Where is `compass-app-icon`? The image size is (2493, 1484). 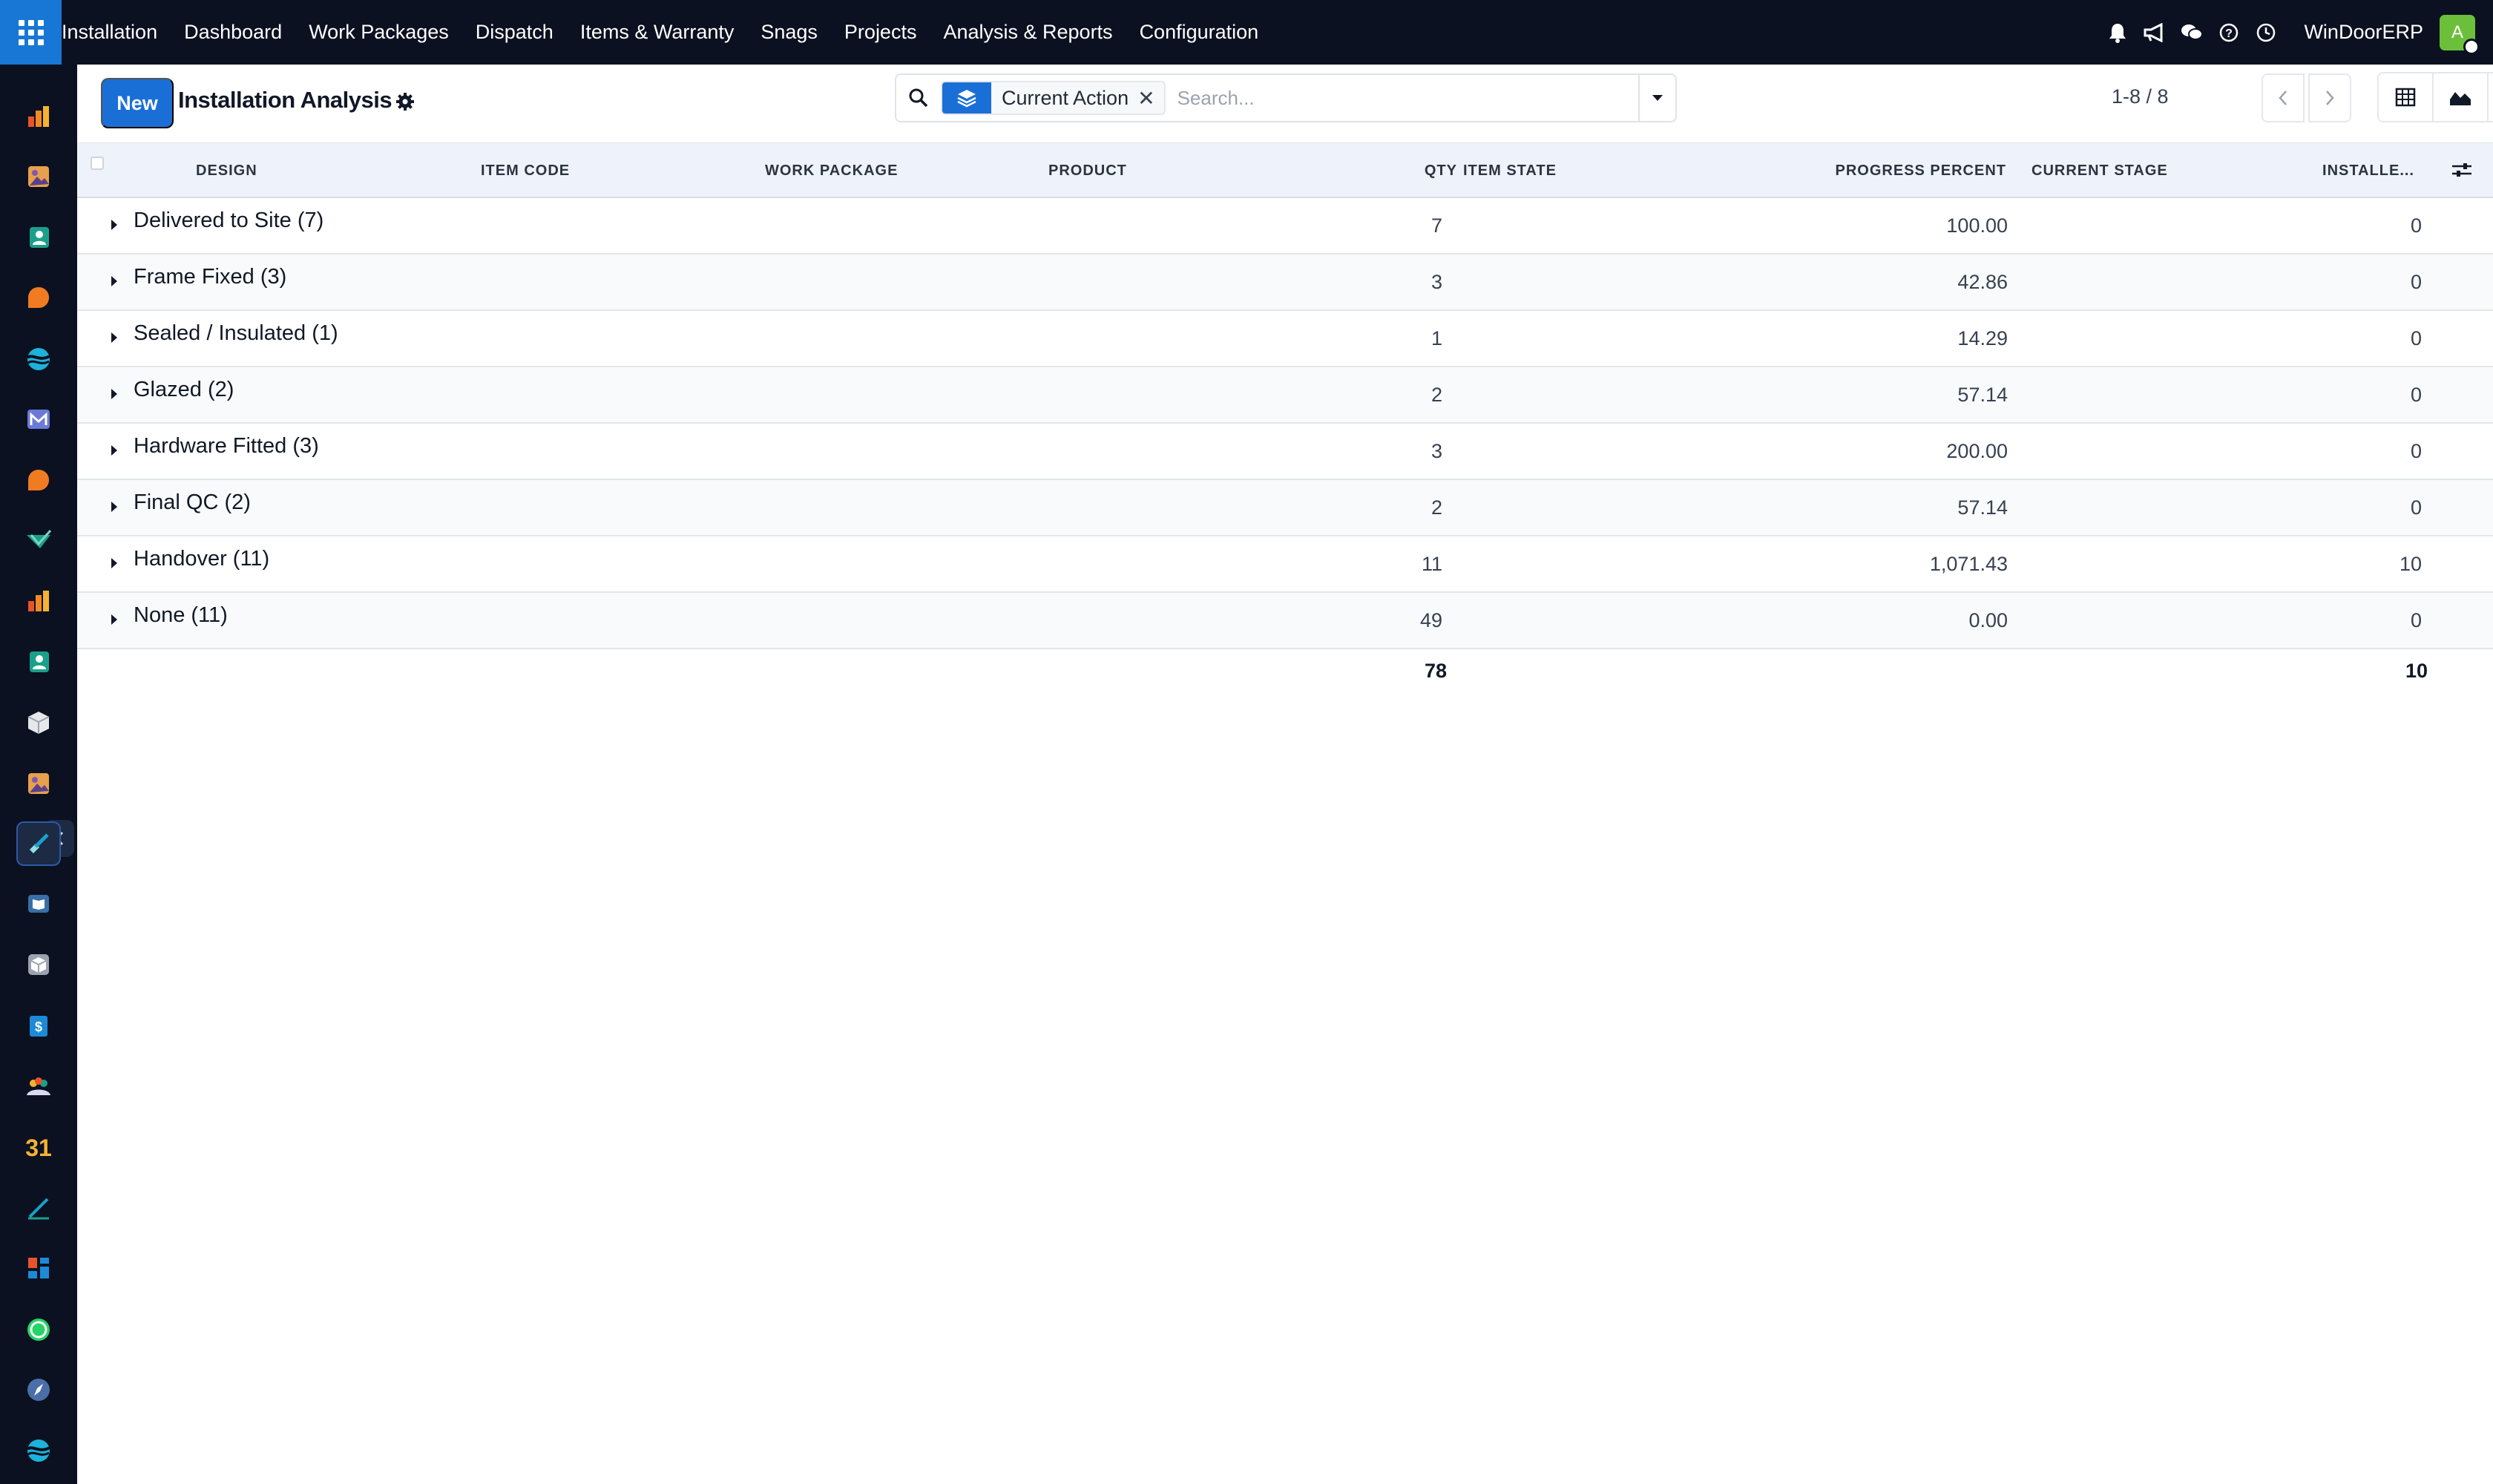 compass-app-icon is located at coordinates (38, 1390).